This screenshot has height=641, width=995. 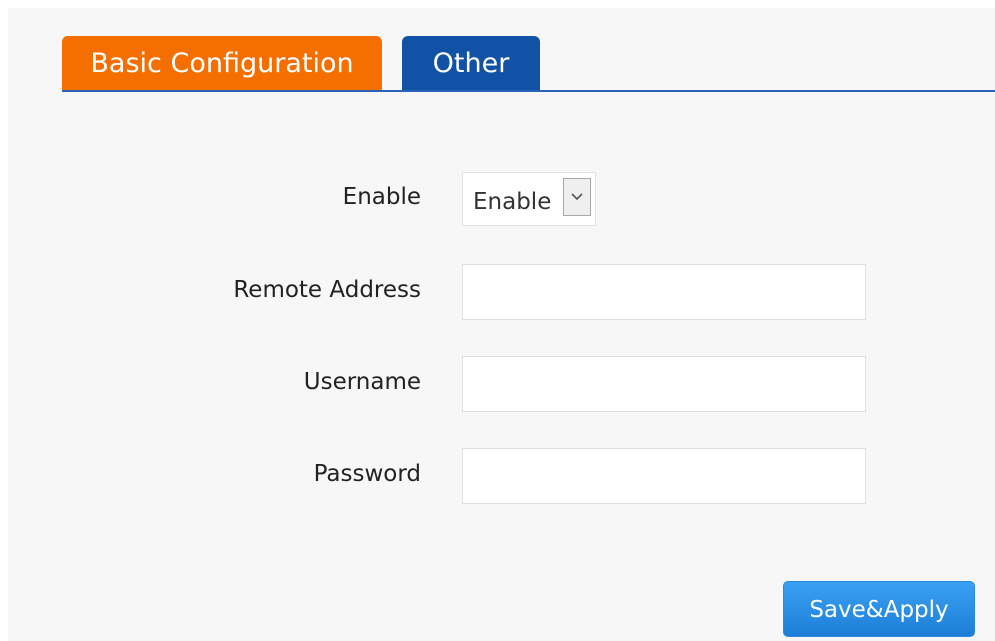 What do you see at coordinates (879, 609) in the screenshot?
I see `save-apply-button: Save&Apply` at bounding box center [879, 609].